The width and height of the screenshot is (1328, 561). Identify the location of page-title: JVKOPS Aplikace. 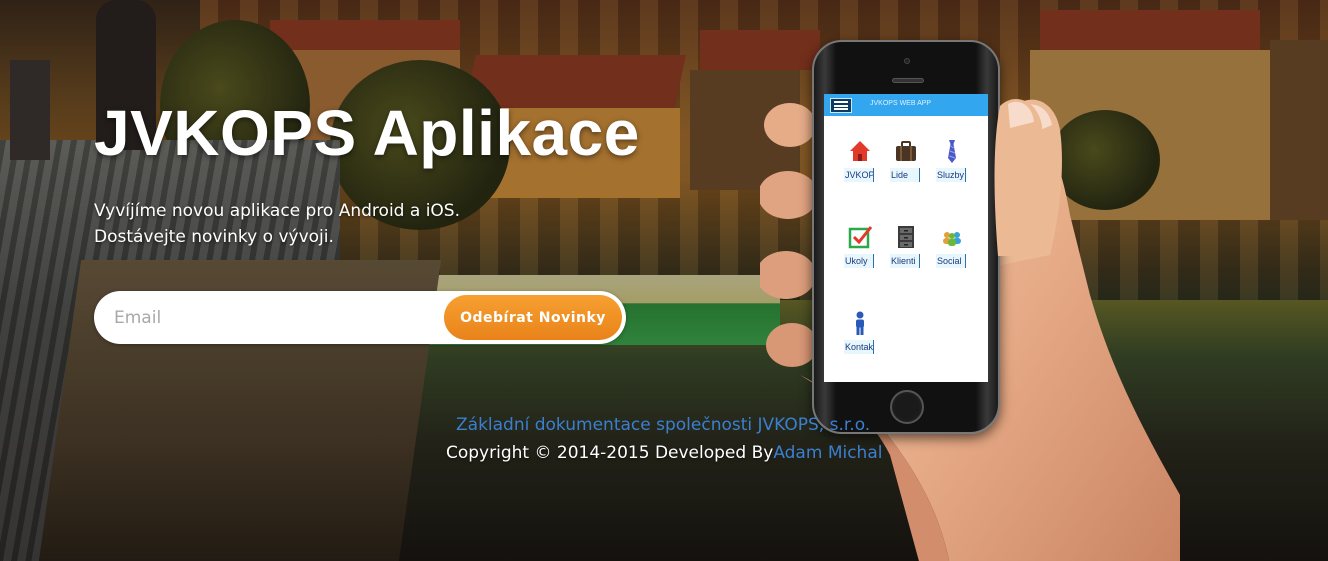
(367, 133).